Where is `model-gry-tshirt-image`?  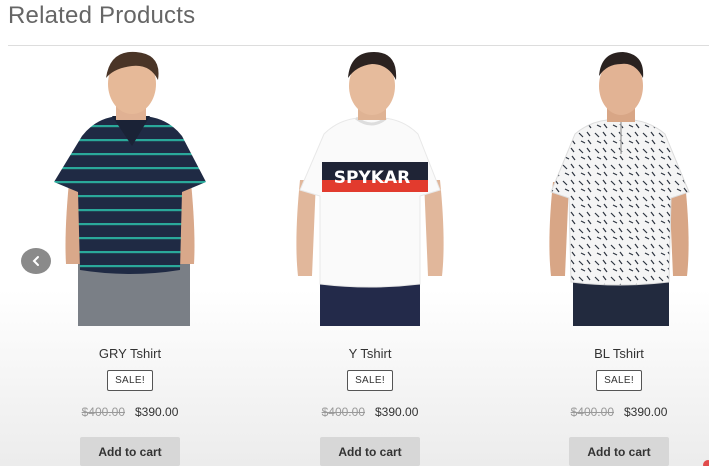
model-gry-tshirt-image is located at coordinates (130, 188).